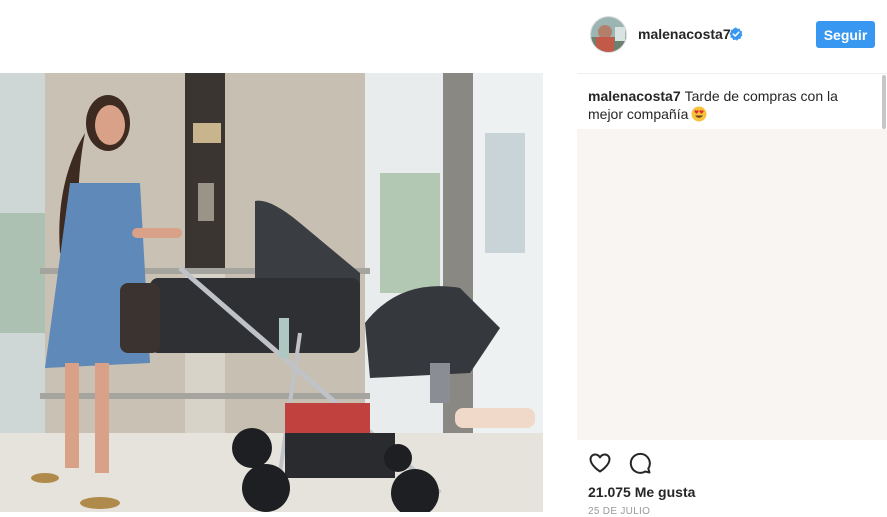 This screenshot has height=517, width=887. I want to click on caption-scrollbar, so click(884, 102).